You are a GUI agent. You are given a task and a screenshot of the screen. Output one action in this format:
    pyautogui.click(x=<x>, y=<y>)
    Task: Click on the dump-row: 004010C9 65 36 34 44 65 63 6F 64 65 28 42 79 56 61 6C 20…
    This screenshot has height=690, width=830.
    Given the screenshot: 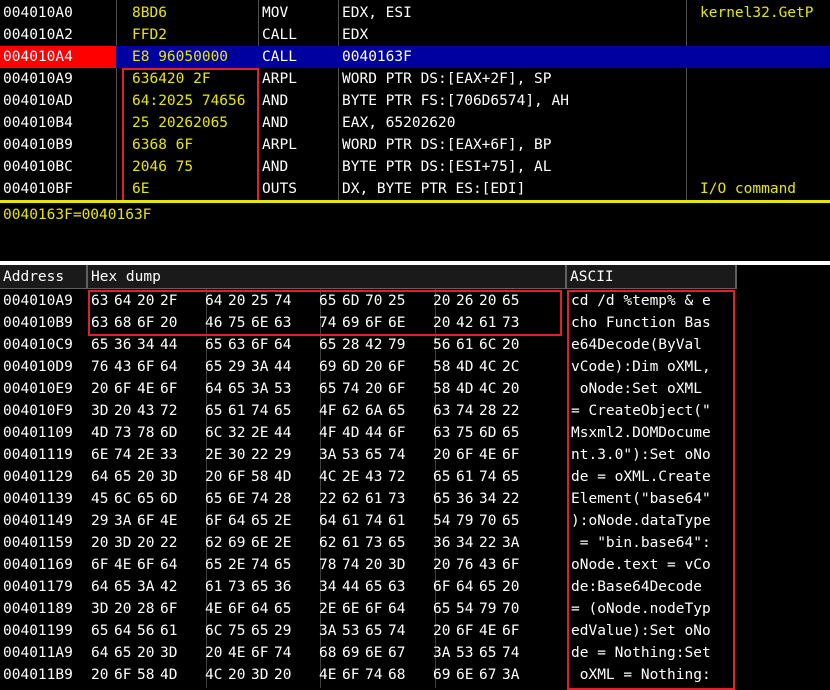 What is the action you would take?
    pyautogui.click(x=415, y=345)
    